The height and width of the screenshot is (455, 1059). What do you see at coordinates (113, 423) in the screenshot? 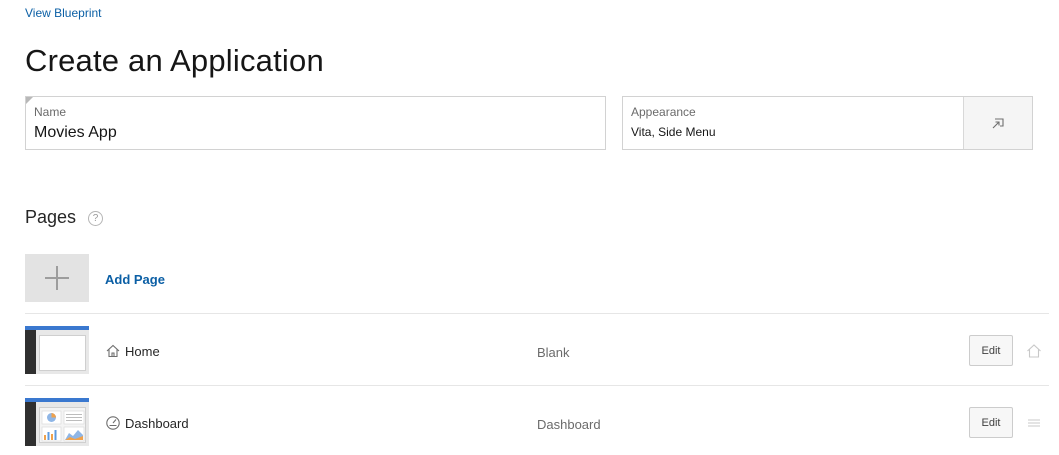
I see `dashboard-icon` at bounding box center [113, 423].